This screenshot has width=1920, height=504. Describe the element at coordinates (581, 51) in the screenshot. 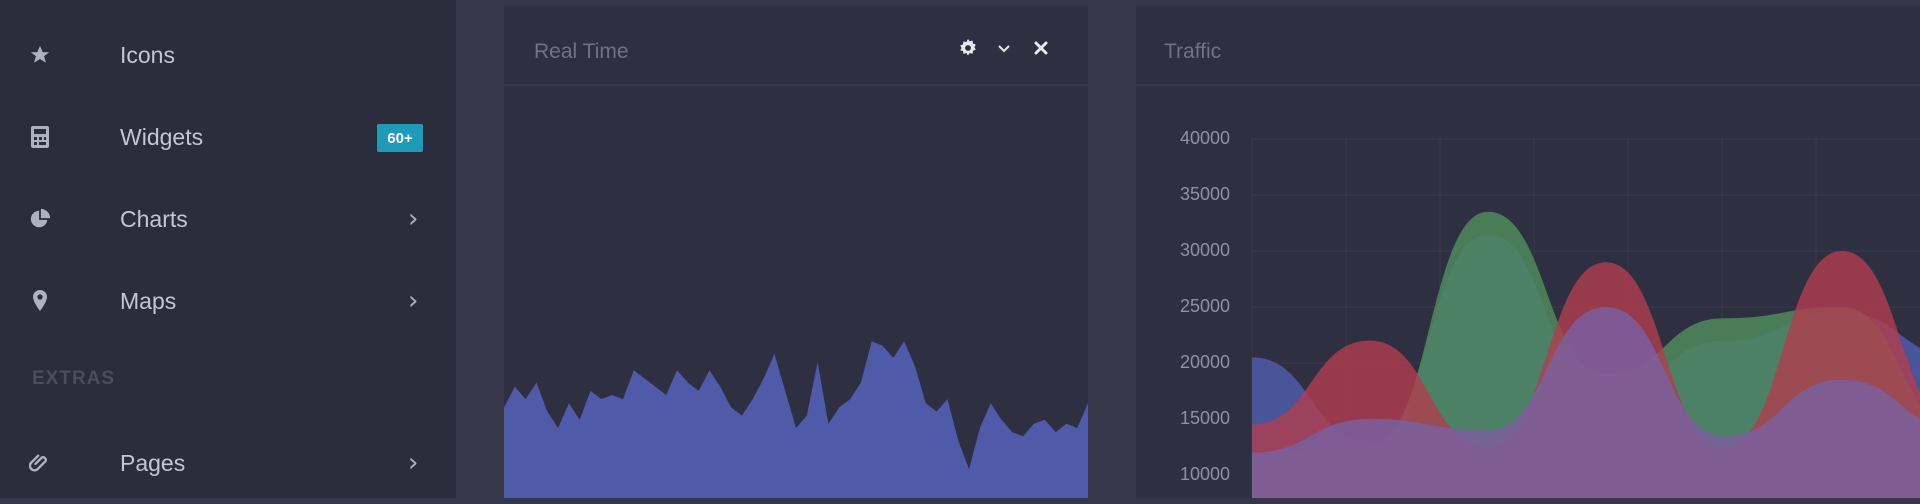

I see `realtime-panel-title: Real Time` at that location.